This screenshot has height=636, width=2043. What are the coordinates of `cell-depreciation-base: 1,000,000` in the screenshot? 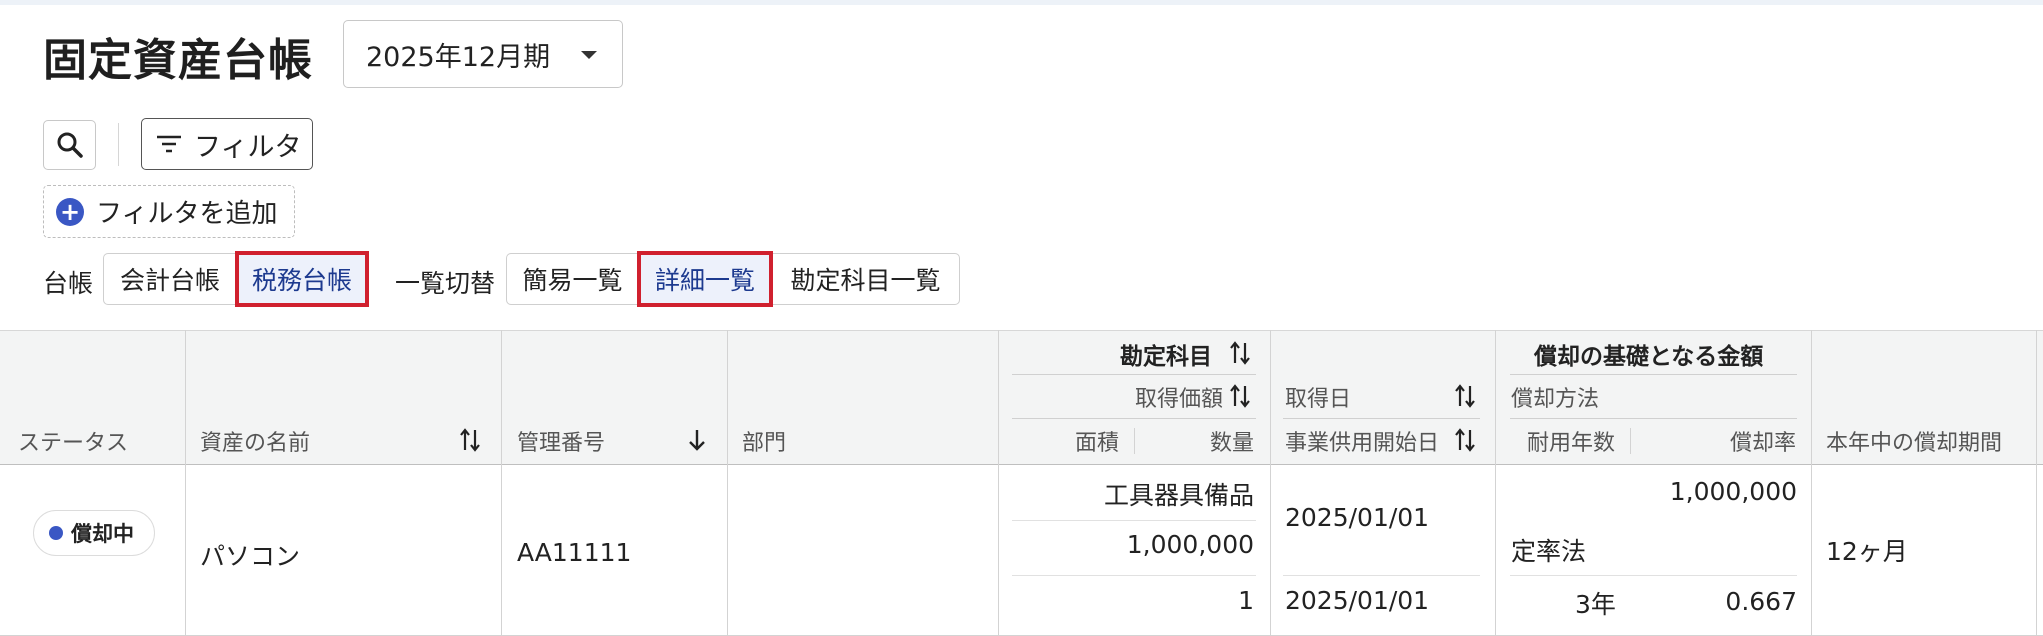 It's located at (1733, 491).